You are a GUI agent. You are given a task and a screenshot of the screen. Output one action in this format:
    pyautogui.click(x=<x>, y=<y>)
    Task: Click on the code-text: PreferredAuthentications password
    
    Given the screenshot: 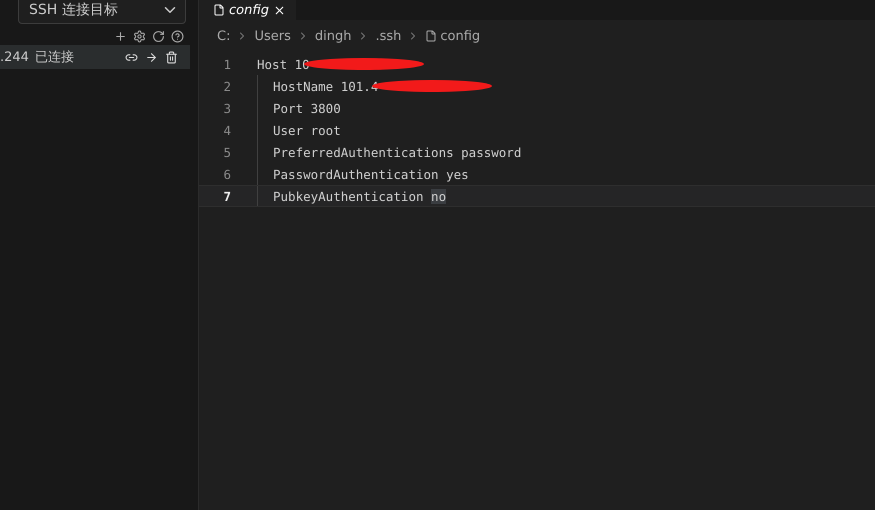 What is the action you would take?
    pyautogui.click(x=389, y=152)
    